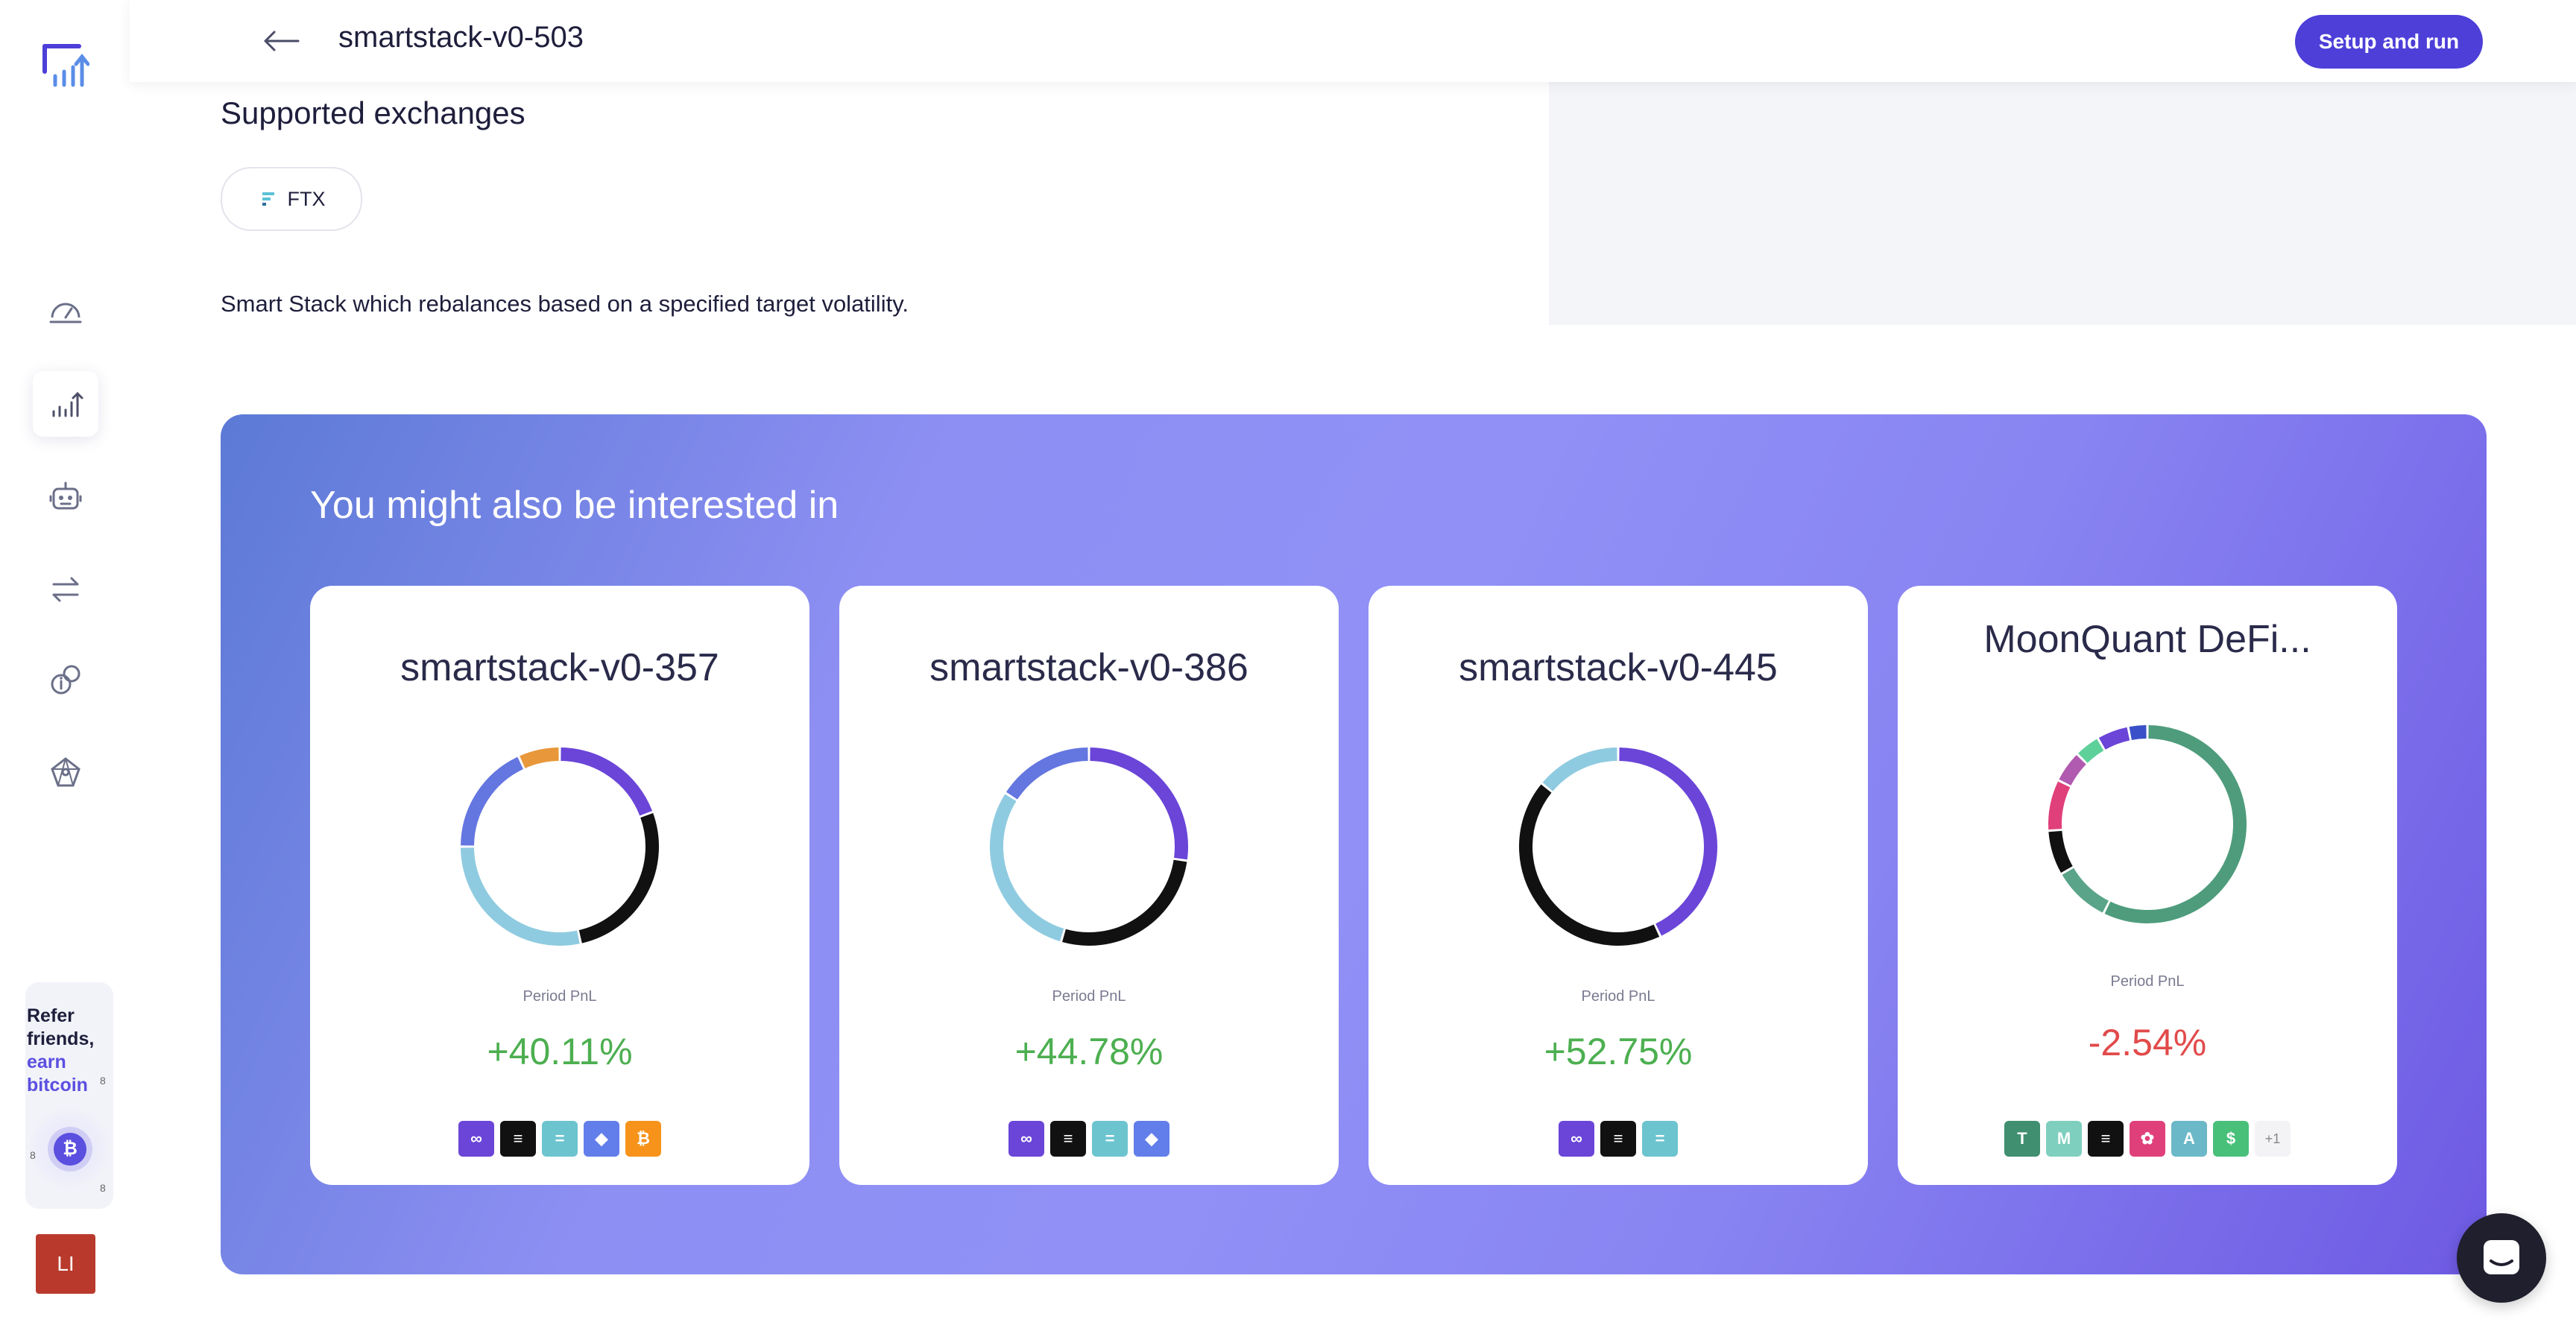 The image size is (2576, 1334). I want to click on chat-launcher, so click(2501, 1258).